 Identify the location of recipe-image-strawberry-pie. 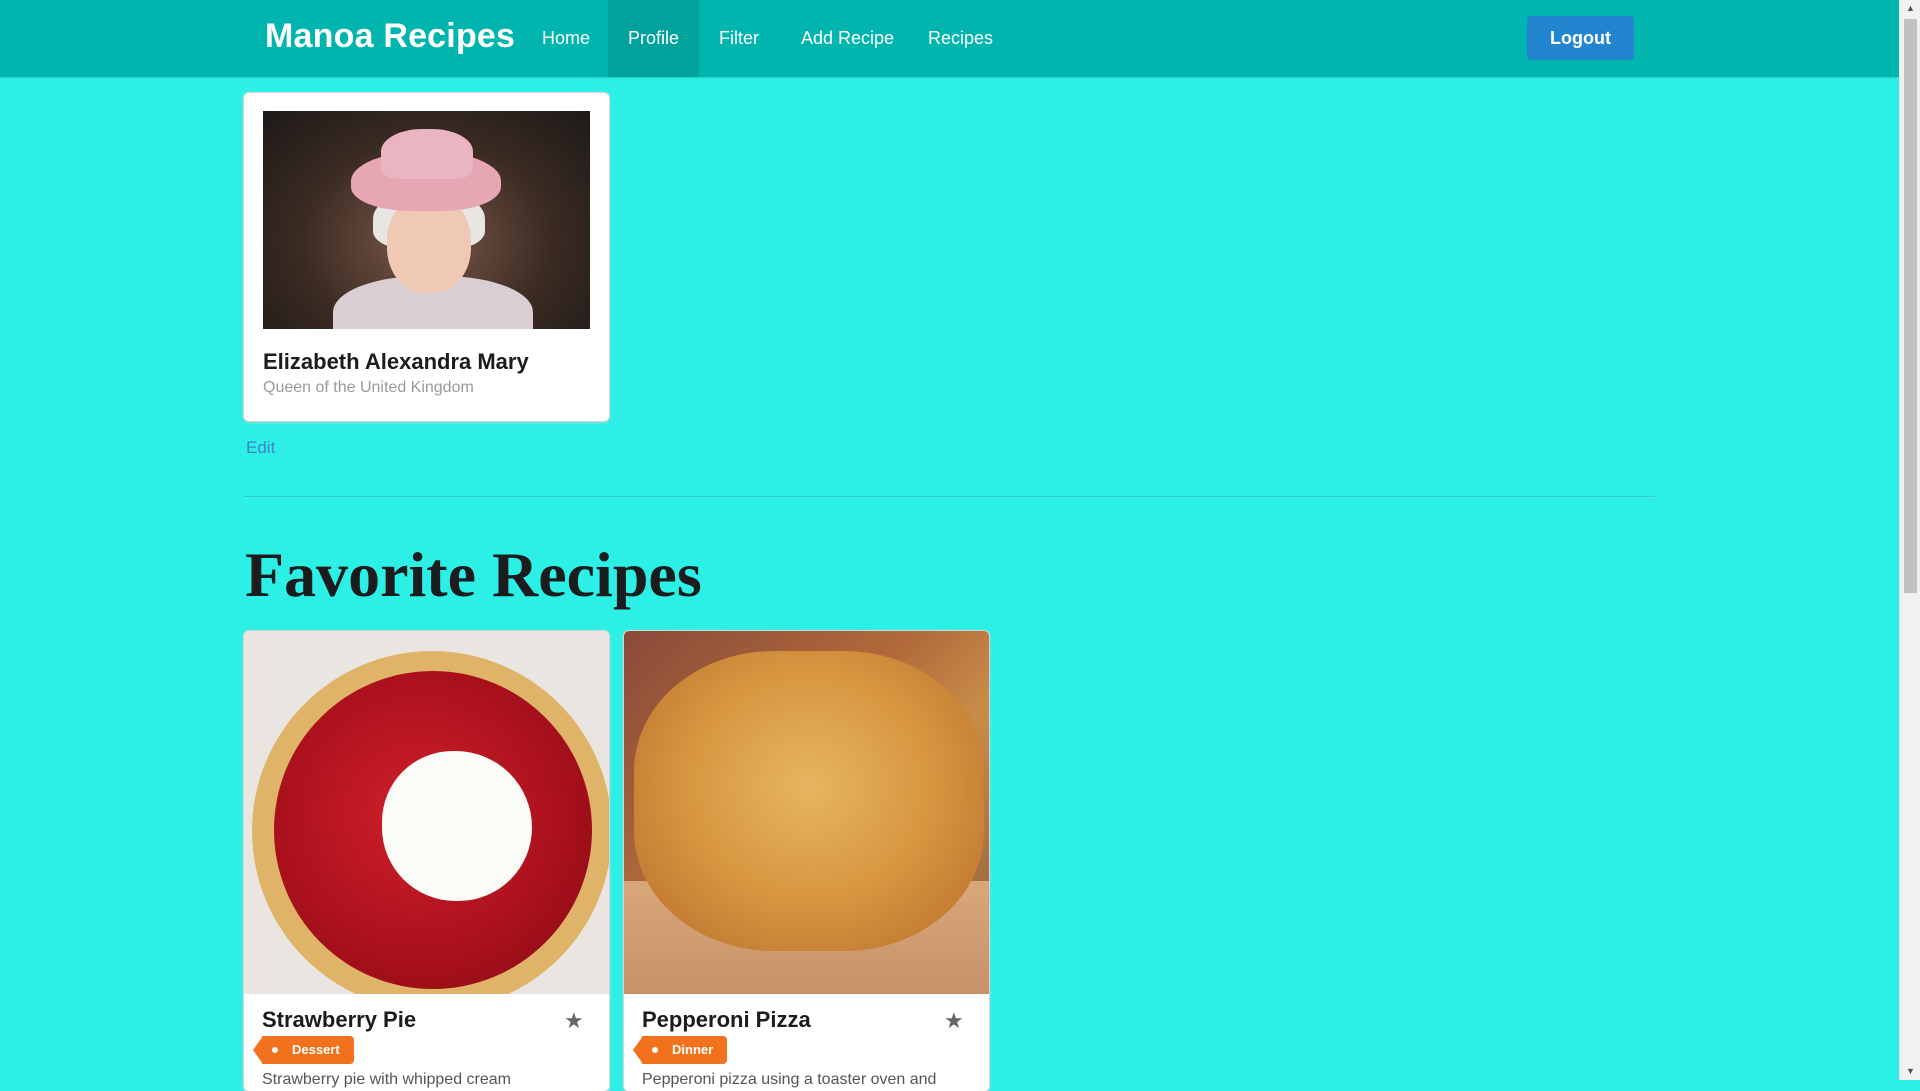
(426, 812).